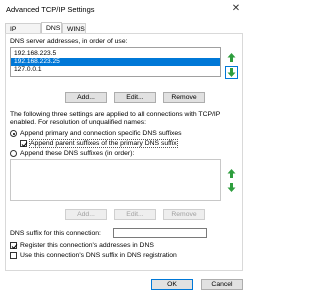  What do you see at coordinates (124, 9) in the screenshot?
I see `title-bar: Advanced TCP/IP Settings ✕` at bounding box center [124, 9].